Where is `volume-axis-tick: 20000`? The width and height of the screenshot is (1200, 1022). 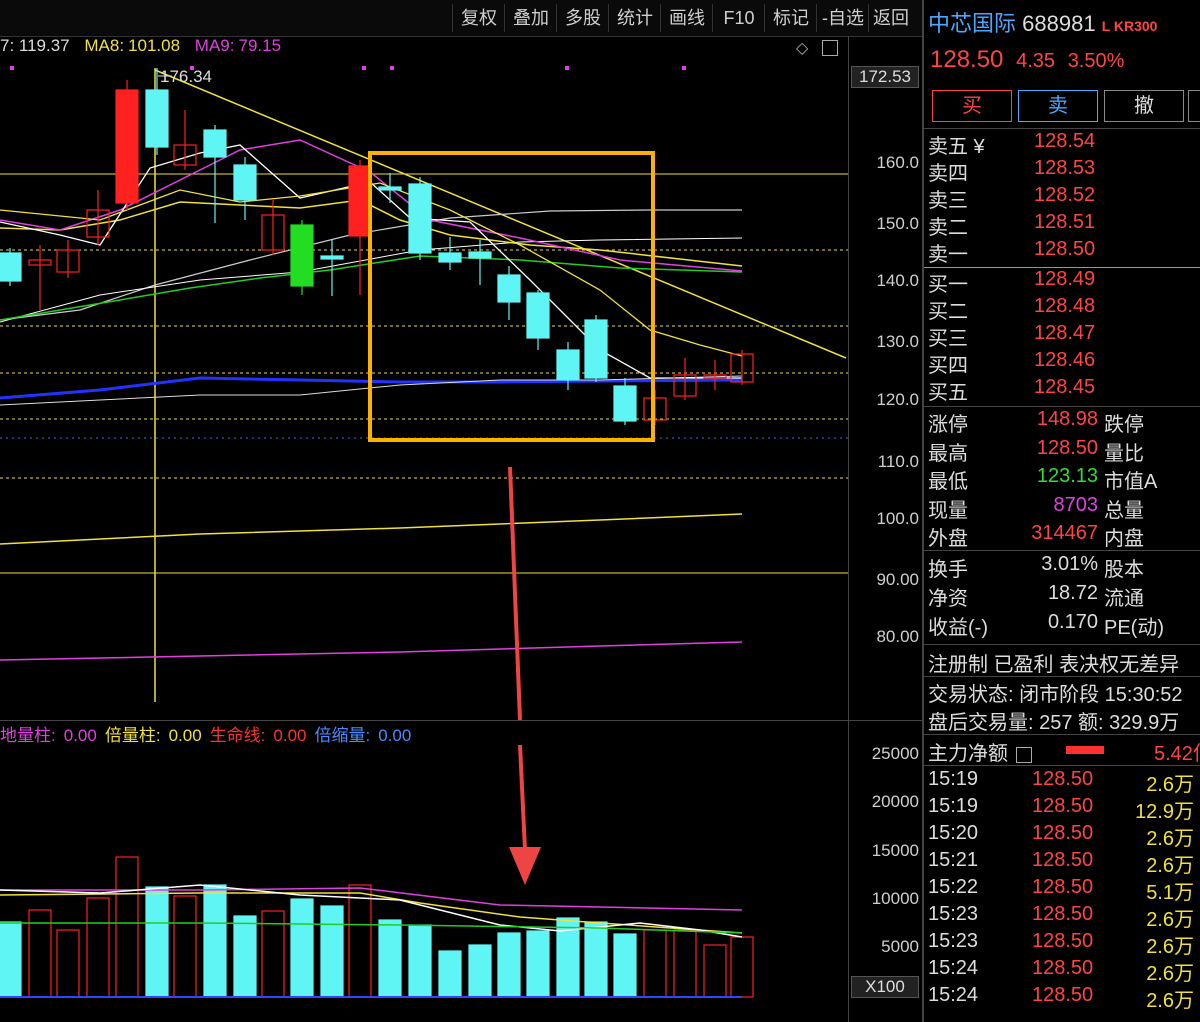 volume-axis-tick: 20000 is located at coordinates (895, 801).